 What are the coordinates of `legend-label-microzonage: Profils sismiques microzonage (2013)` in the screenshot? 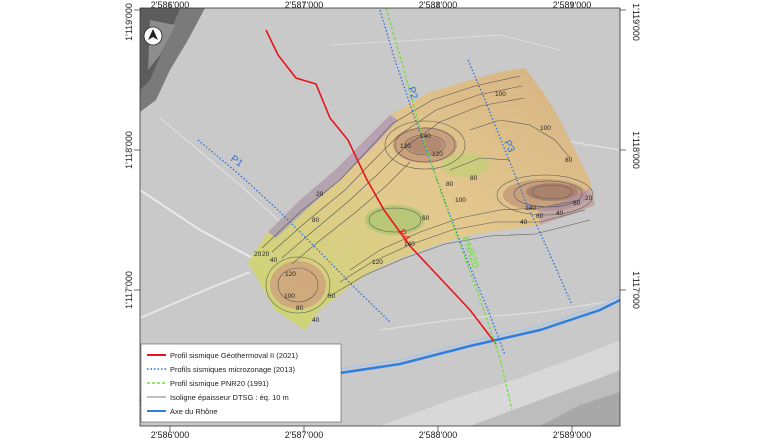 It's located at (233, 369).